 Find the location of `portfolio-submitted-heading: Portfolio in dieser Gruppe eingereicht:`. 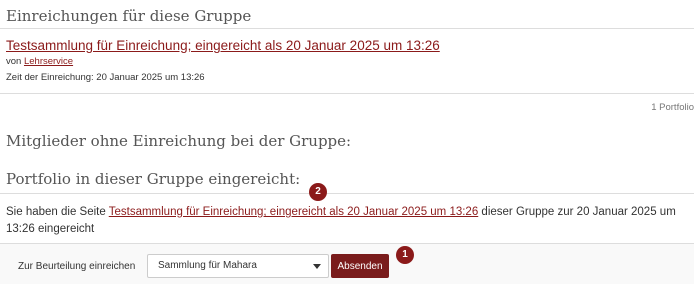

portfolio-submitted-heading: Portfolio in dieser Gruppe eingereicht: is located at coordinates (153, 179).